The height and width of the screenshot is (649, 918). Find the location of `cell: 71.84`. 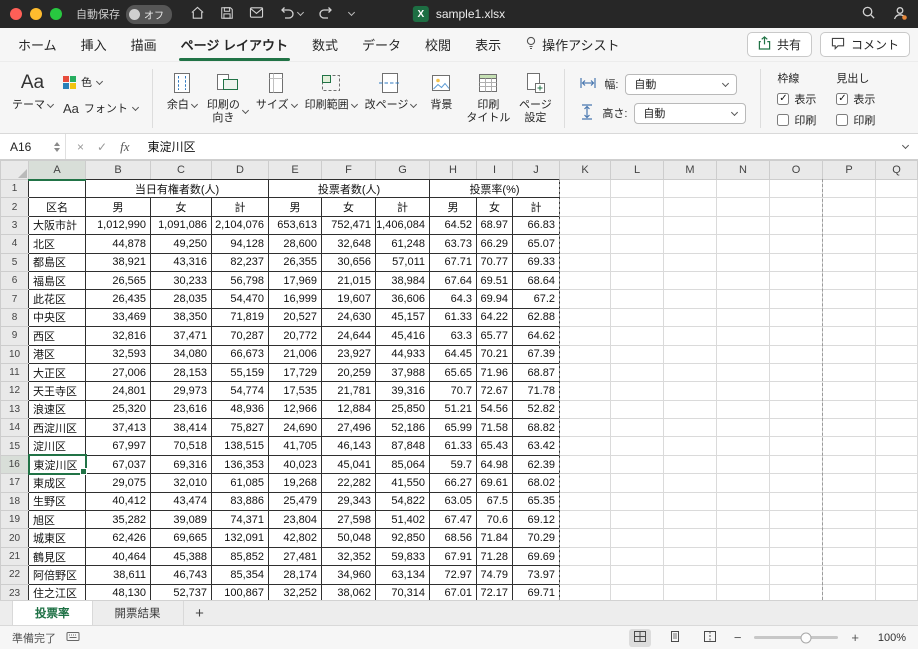

cell: 71.84 is located at coordinates (494, 538).